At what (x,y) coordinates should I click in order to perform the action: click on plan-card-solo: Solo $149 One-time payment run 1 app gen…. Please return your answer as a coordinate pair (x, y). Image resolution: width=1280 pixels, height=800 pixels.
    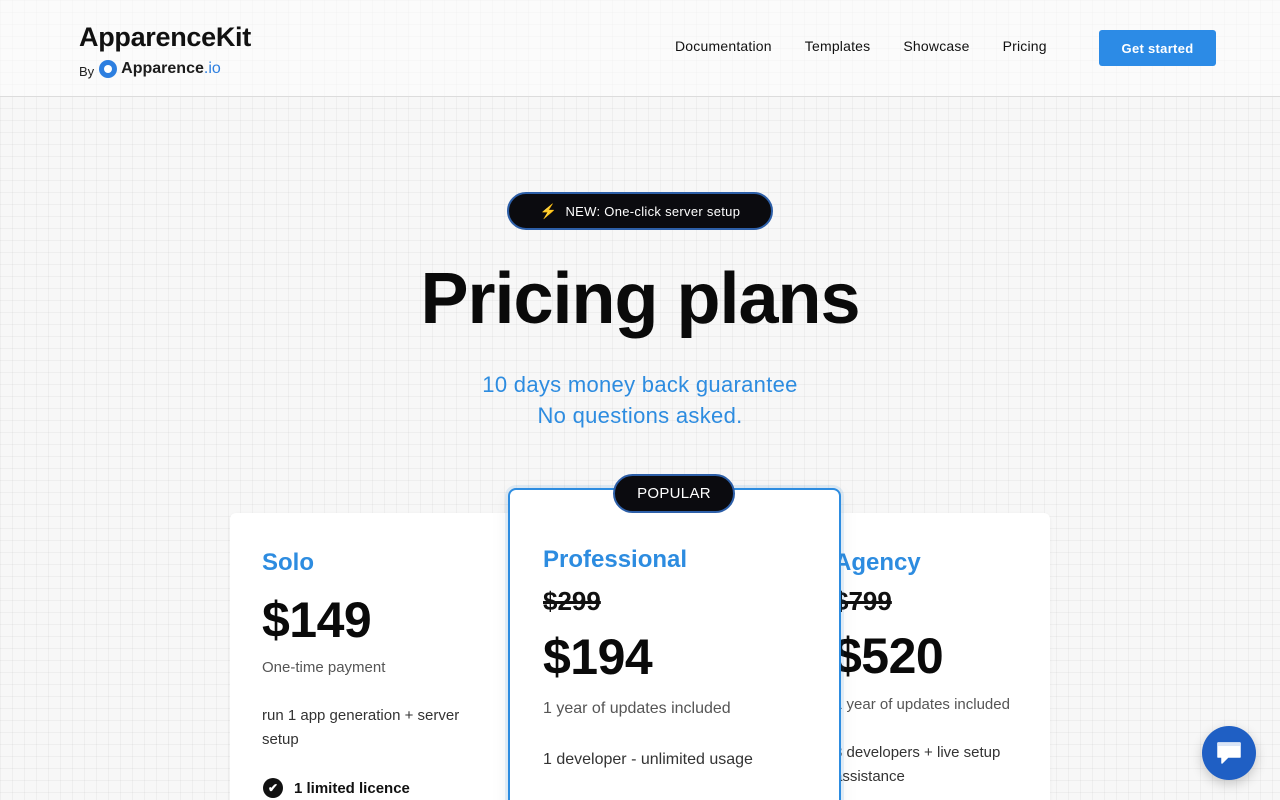
    Looking at the image, I should click on (375, 656).